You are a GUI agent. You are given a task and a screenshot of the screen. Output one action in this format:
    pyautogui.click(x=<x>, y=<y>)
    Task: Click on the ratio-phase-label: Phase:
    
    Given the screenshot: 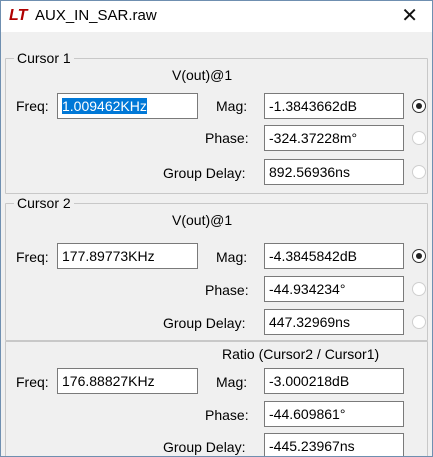 What is the action you would take?
    pyautogui.click(x=227, y=415)
    